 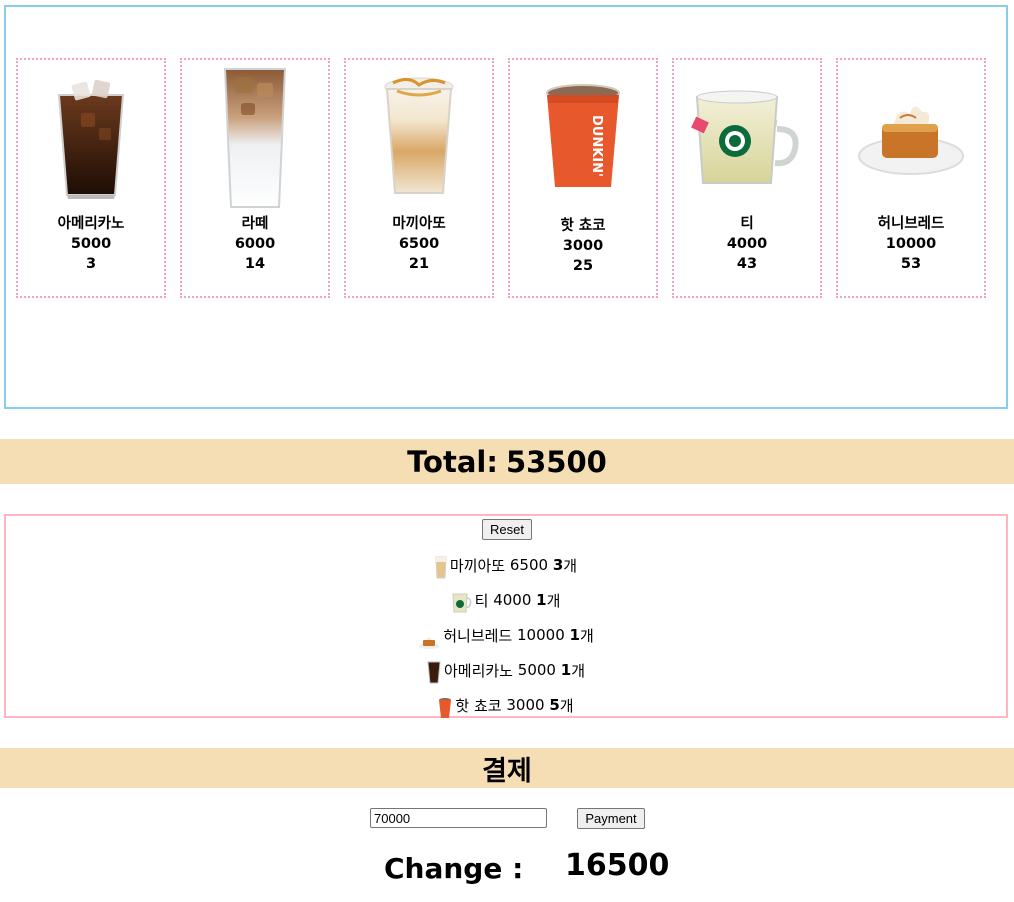 I want to click on order-item-price: 4000, so click(x=512, y=600).